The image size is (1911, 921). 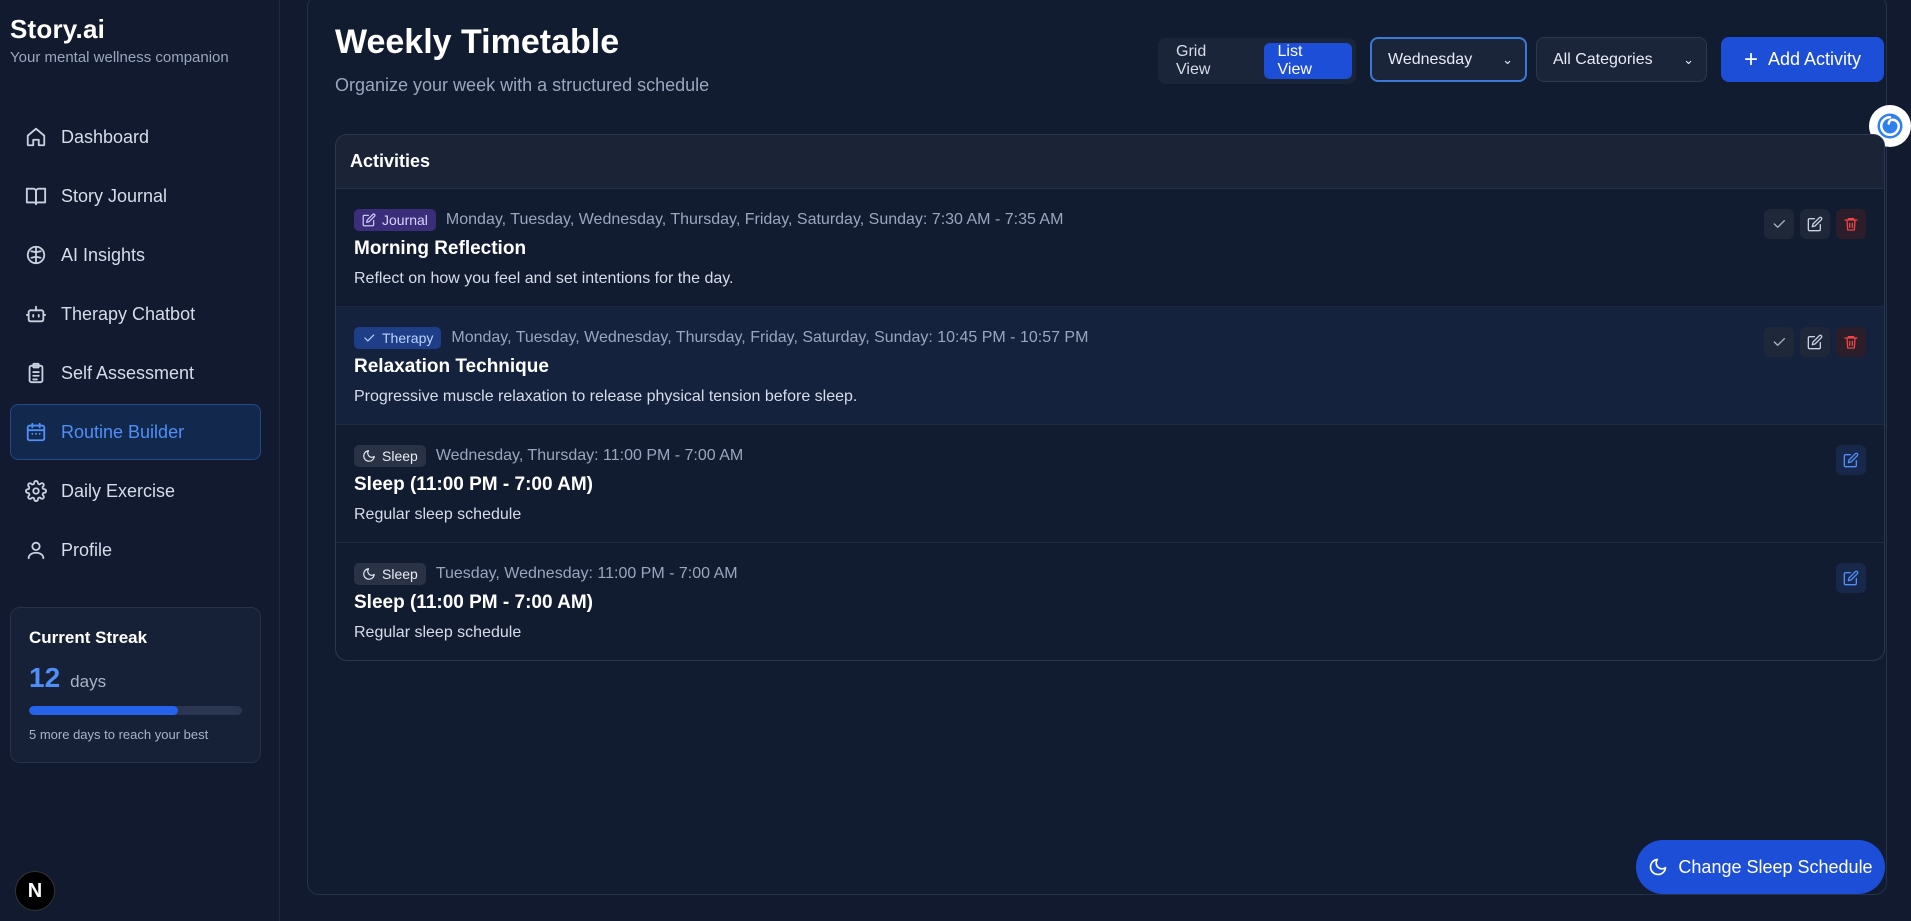 What do you see at coordinates (1110, 162) in the screenshot?
I see `activities-heading: Activities` at bounding box center [1110, 162].